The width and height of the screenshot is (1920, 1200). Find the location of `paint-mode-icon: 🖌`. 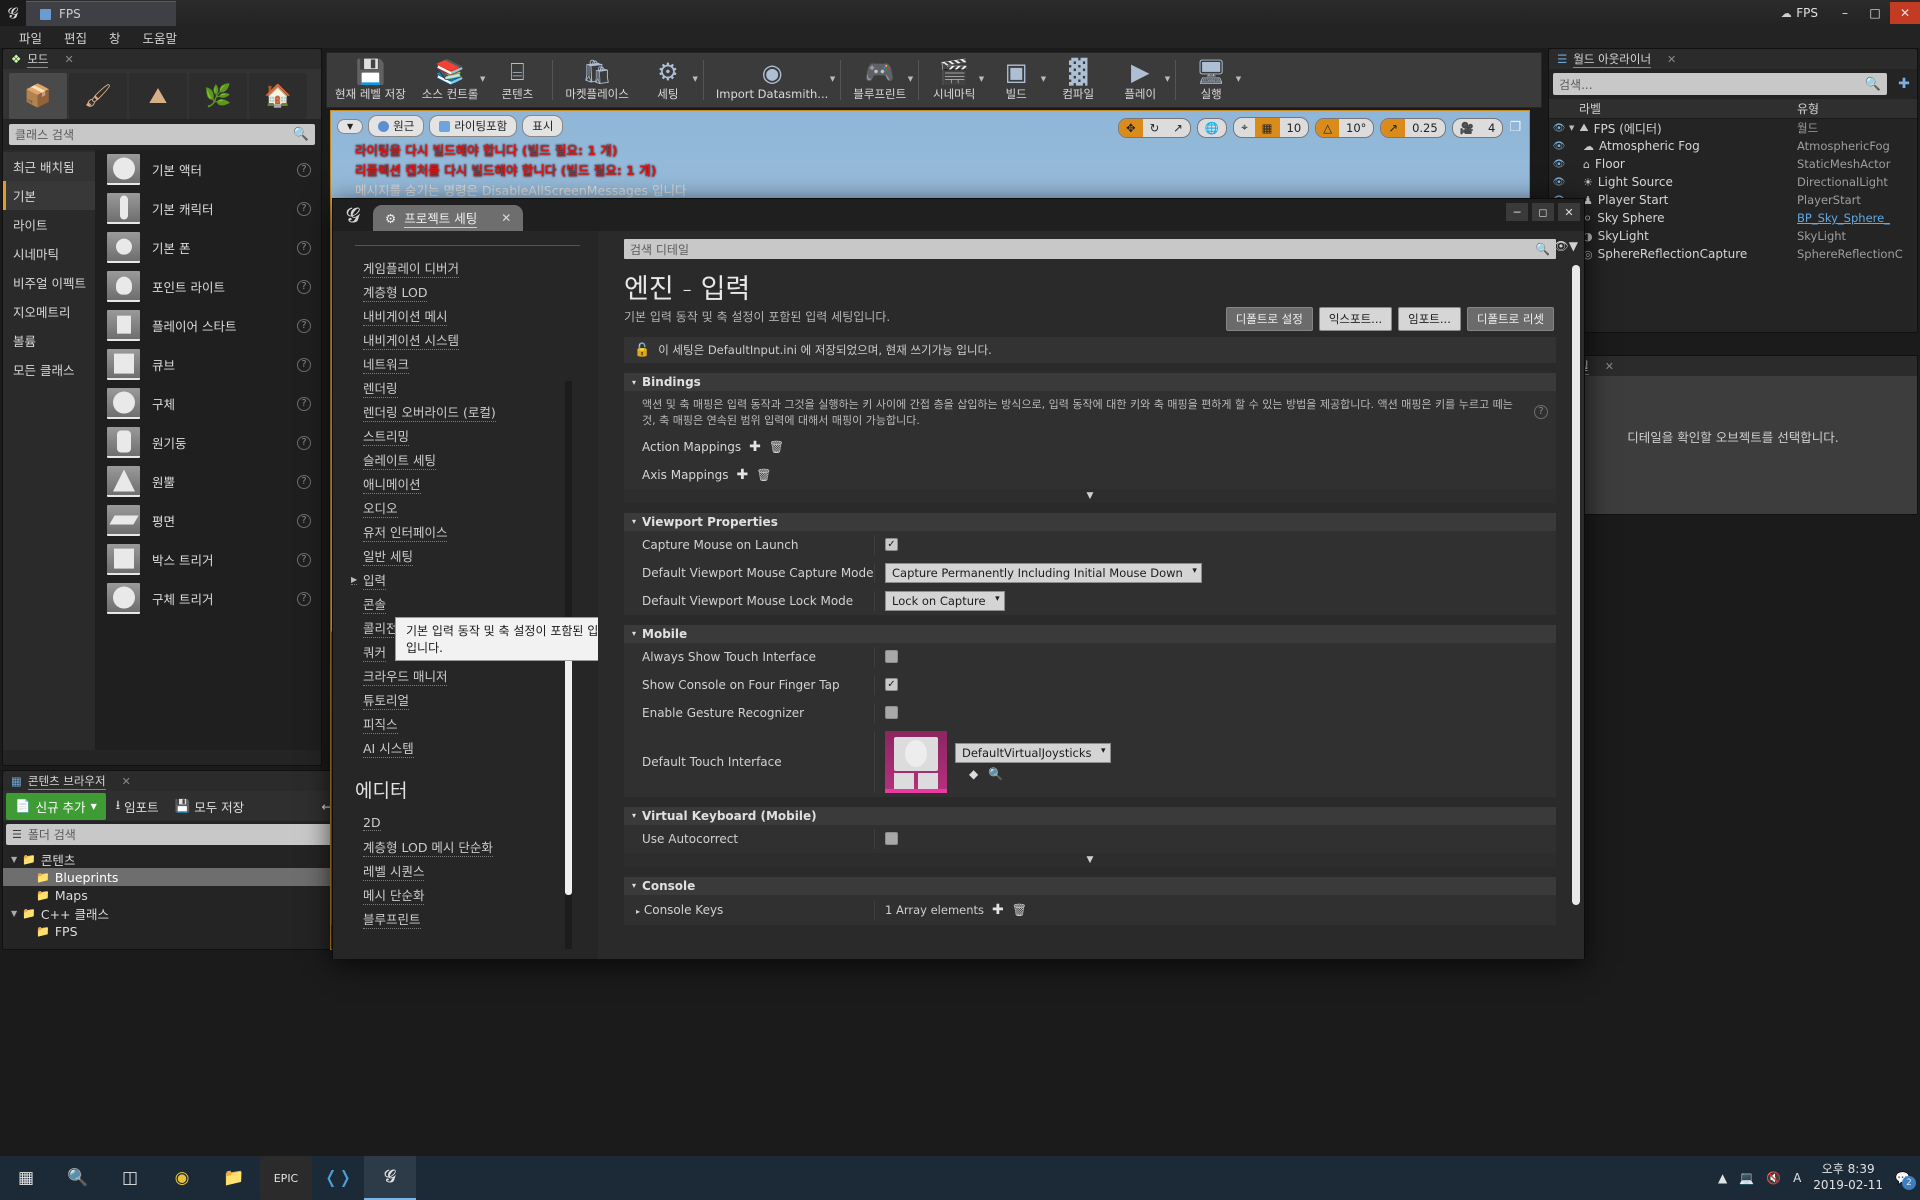

paint-mode-icon: 🖌 is located at coordinates (98, 96).